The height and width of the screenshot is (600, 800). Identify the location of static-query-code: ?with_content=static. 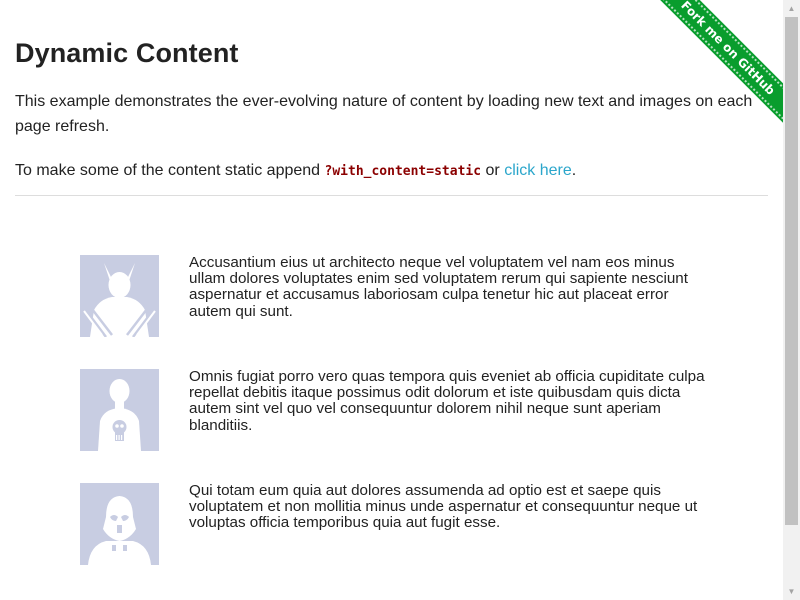
(403, 171).